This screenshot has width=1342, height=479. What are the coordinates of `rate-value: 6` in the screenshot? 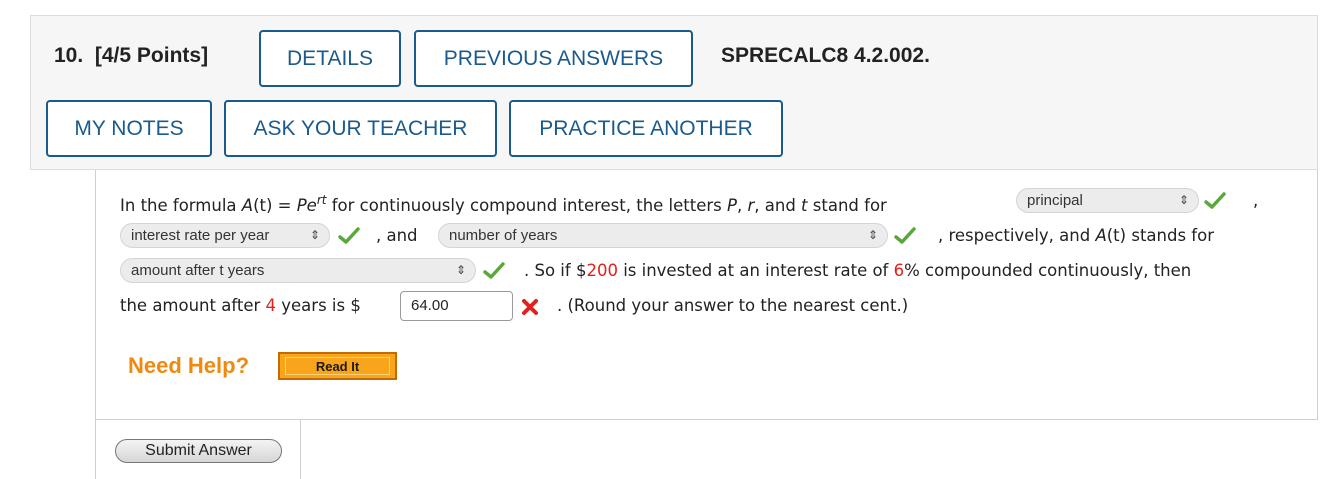 It's located at (899, 270).